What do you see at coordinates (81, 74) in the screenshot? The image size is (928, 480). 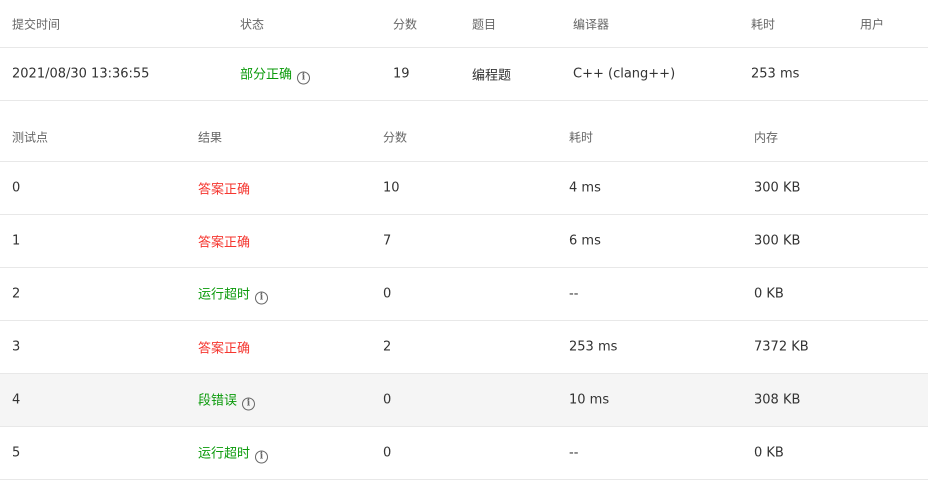 I see `submit-time: 2021/08/30 13:36:55` at bounding box center [81, 74].